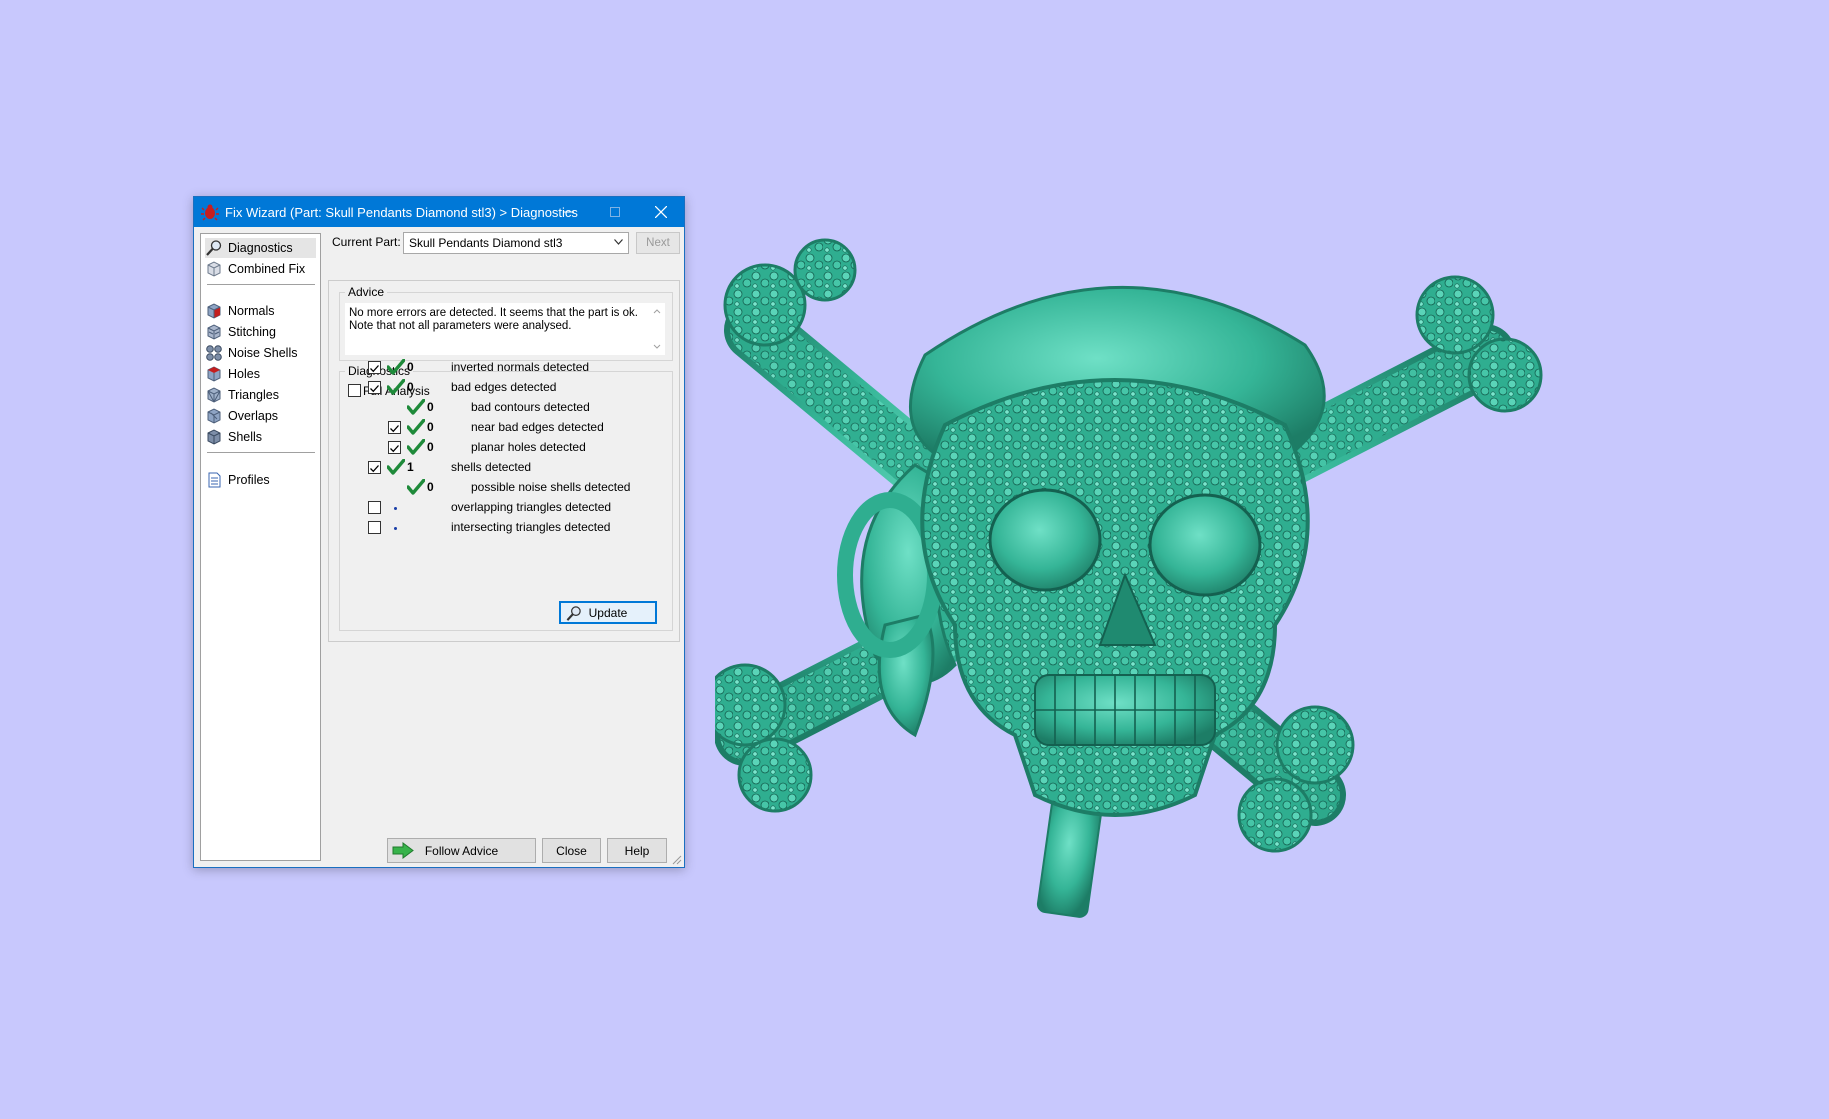 Image resolution: width=1829 pixels, height=1119 pixels. I want to click on nav-item-combined-fix: Combined Fix, so click(260, 269).